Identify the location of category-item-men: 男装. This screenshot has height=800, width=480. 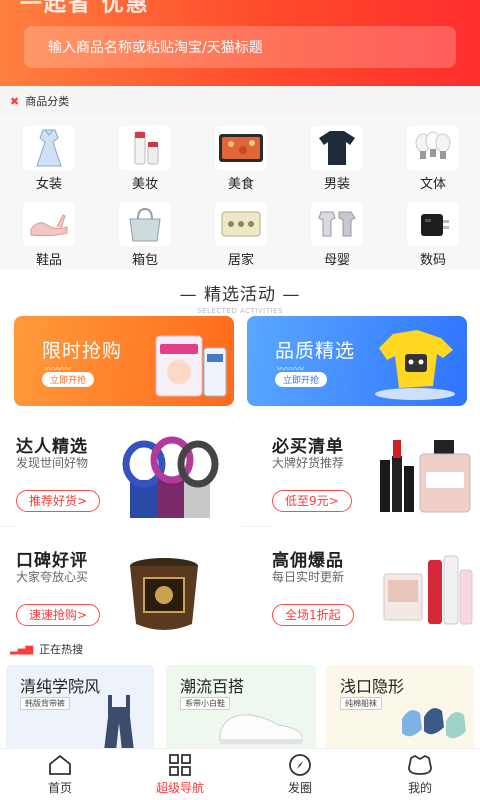
(338, 156).